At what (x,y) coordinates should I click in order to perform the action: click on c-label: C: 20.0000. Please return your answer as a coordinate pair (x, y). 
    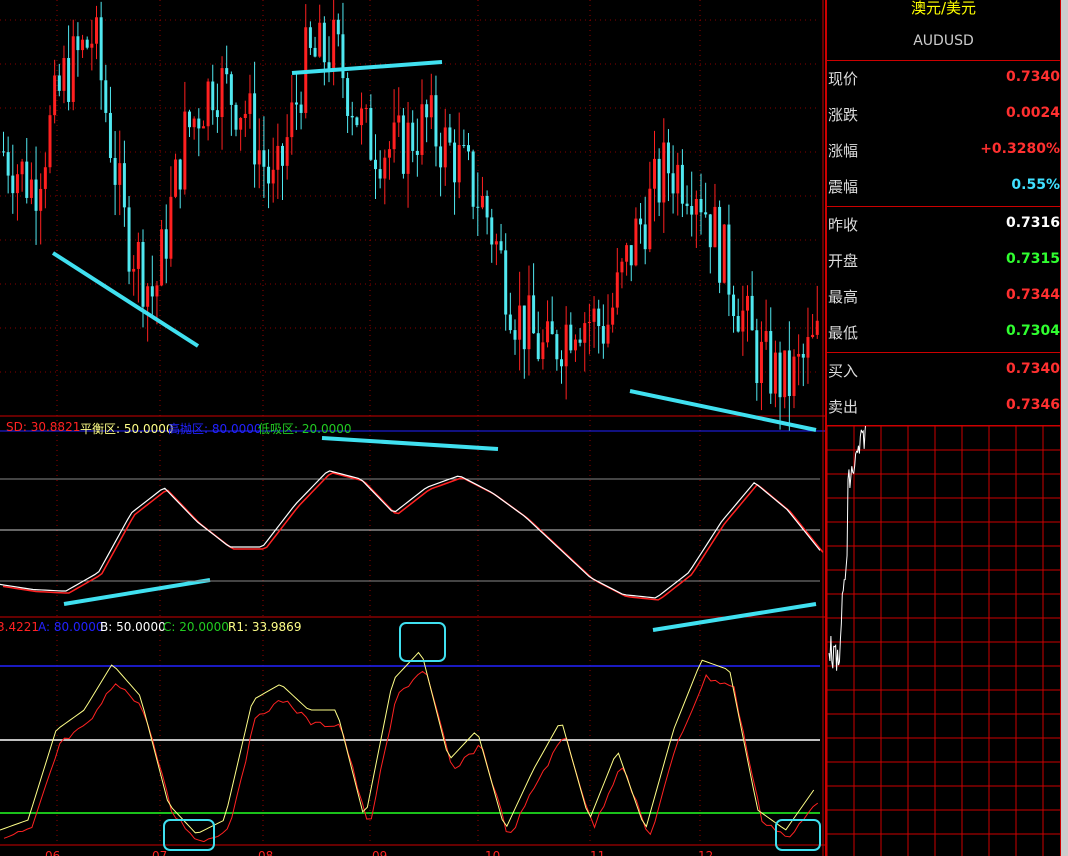
    Looking at the image, I should click on (196, 627).